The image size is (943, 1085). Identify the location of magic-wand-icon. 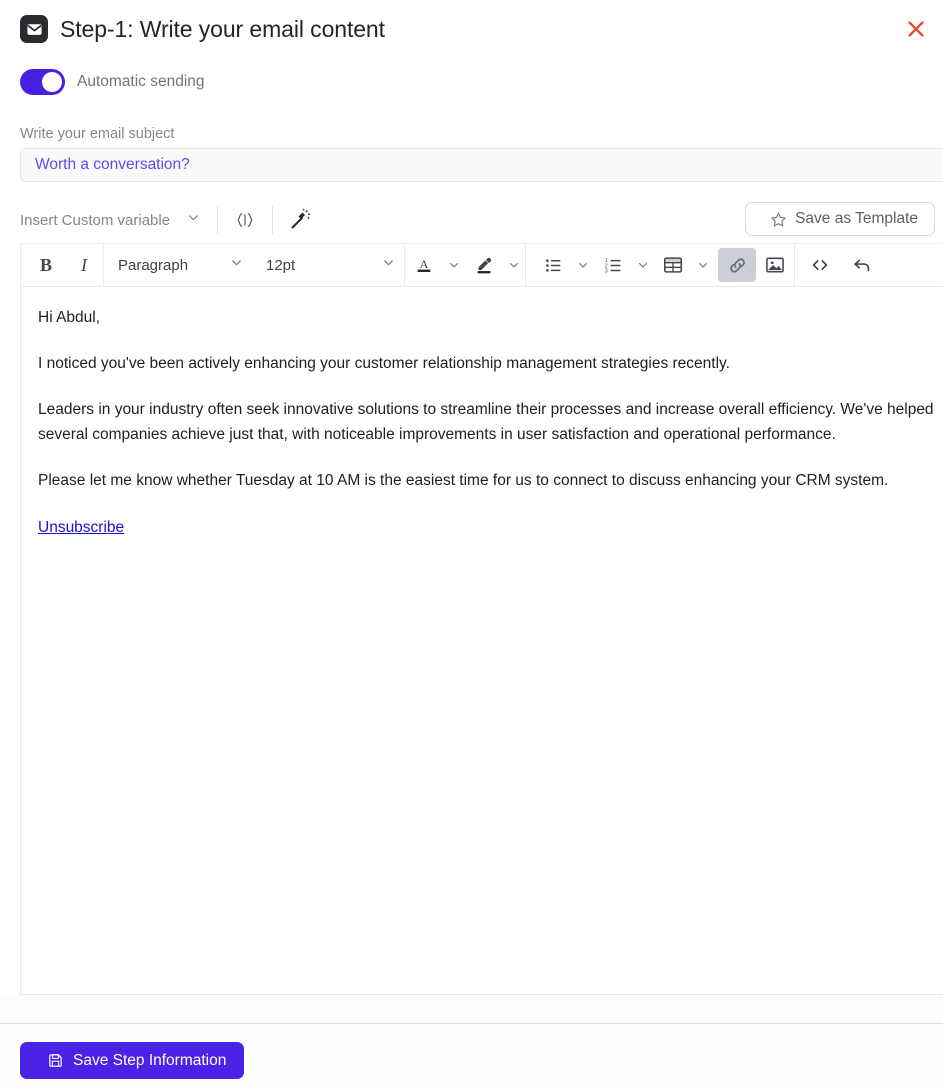
(300, 220).